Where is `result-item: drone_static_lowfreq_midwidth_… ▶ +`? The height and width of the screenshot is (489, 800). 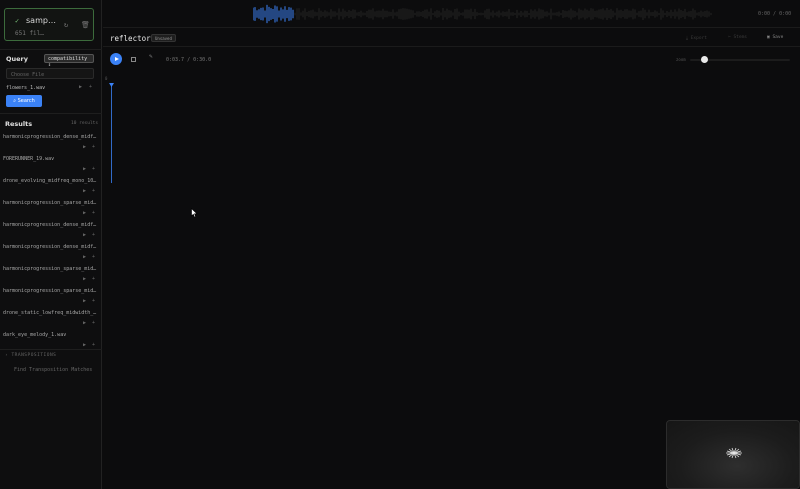 result-item: drone_static_lowfreq_midwidth_… ▶ + is located at coordinates (51, 321).